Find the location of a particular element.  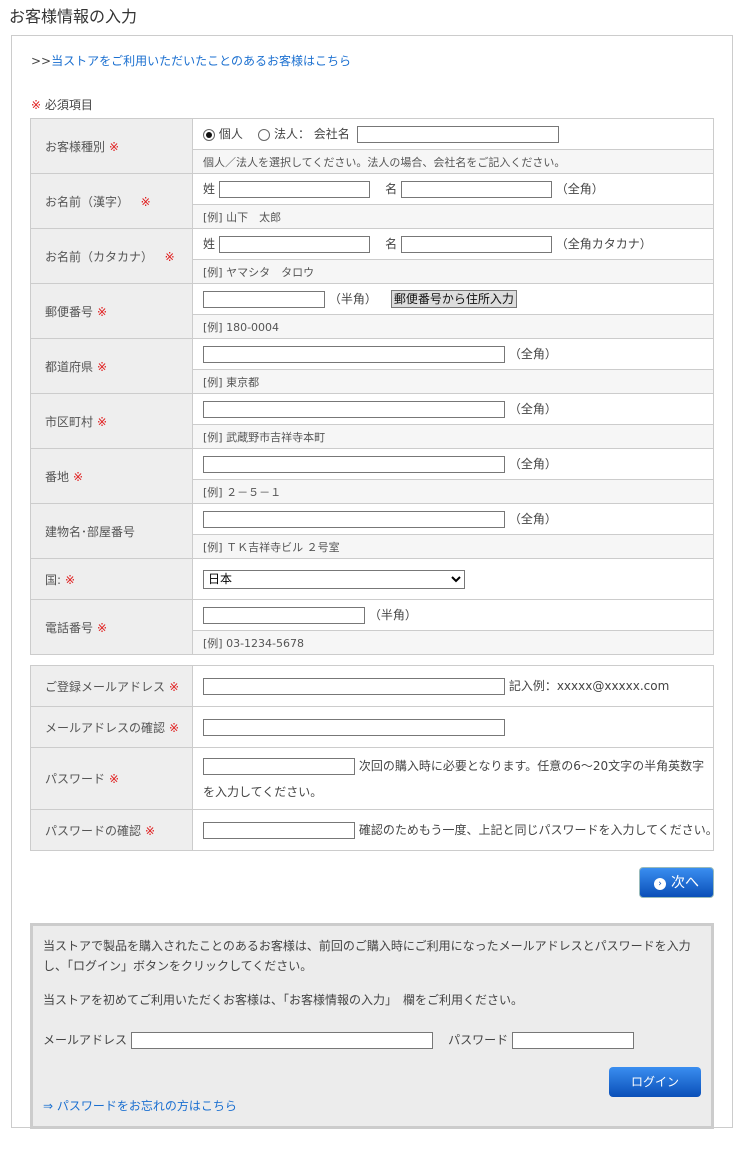

label-zip: 郵便番号 ※ is located at coordinates (111, 311).